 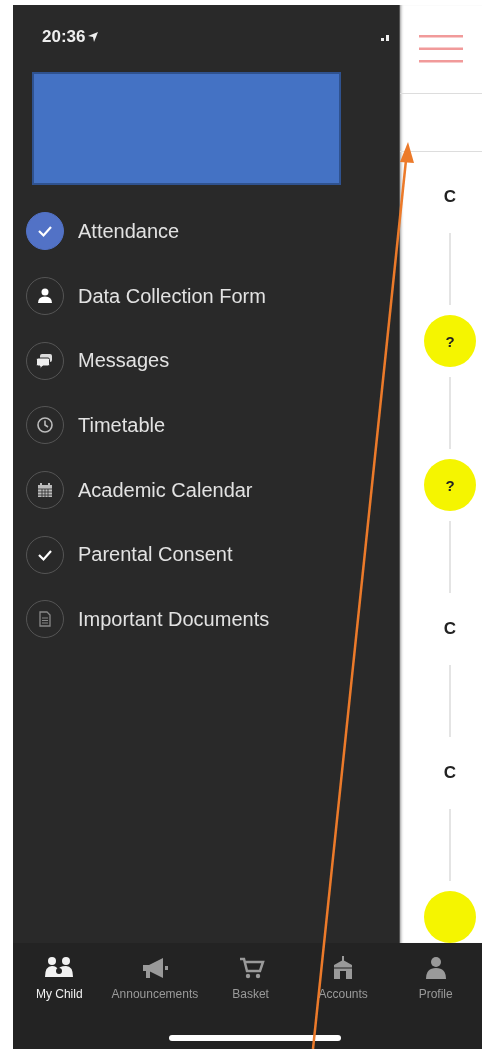 What do you see at coordinates (206, 555) in the screenshot?
I see `menu-item: Parental Consent` at bounding box center [206, 555].